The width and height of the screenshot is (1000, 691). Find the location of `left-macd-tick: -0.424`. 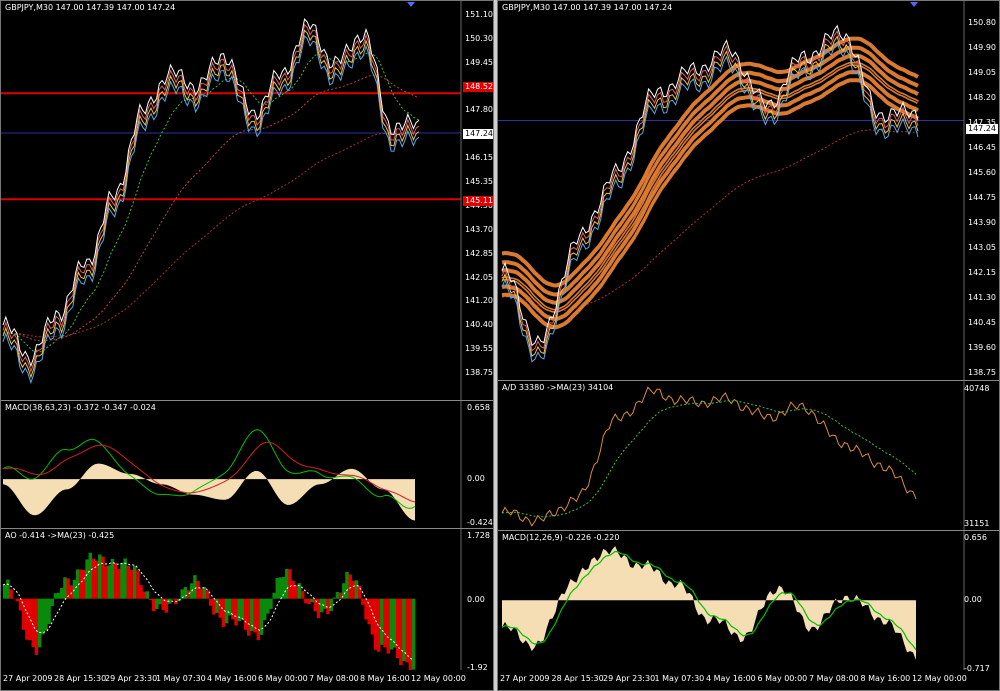

left-macd-tick: -0.424 is located at coordinates (480, 522).